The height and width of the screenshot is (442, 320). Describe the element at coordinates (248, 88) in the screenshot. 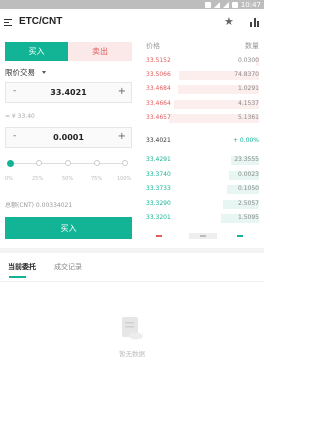

I see `ask-amount: 1.0291` at that location.